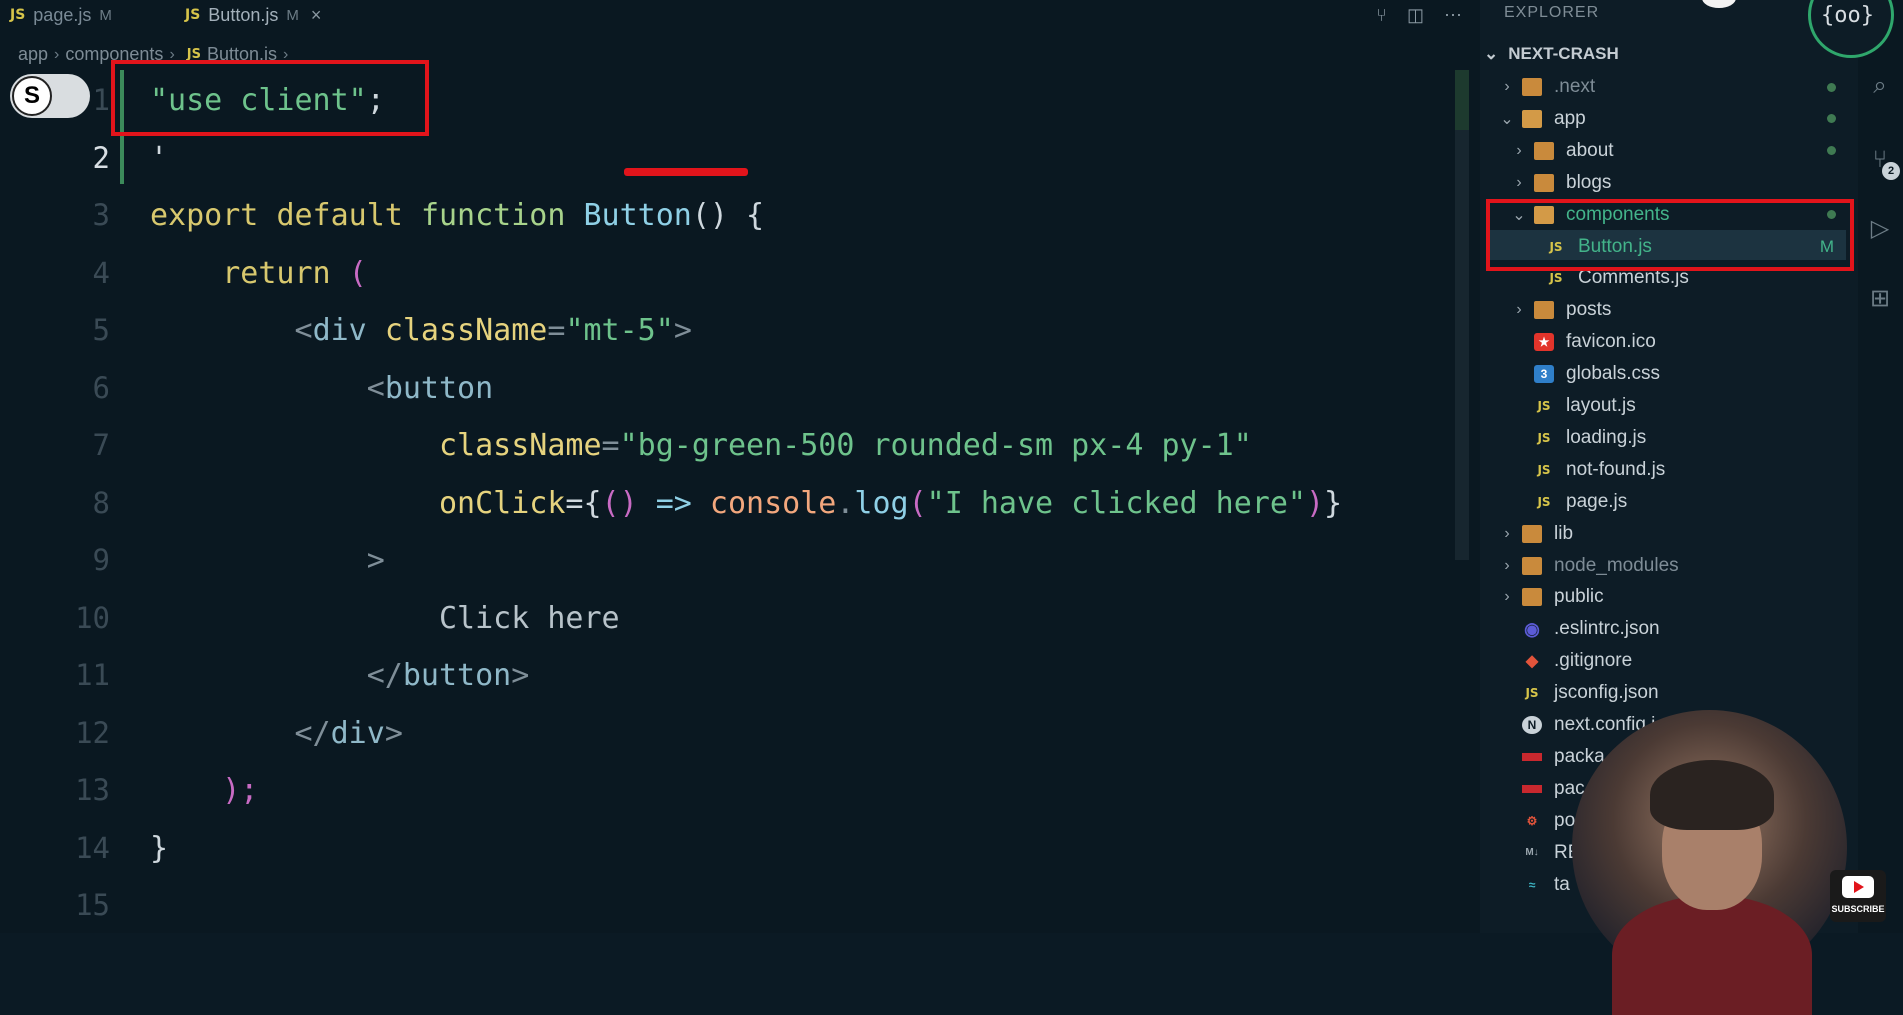  I want to click on code-token: "mt-5", so click(619, 330).